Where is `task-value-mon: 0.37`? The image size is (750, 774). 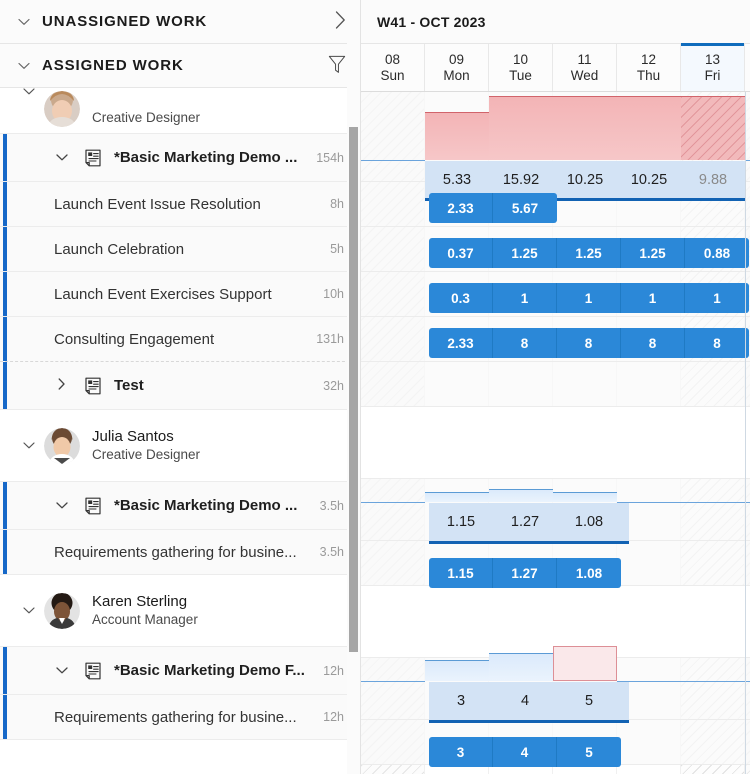 task-value-mon: 0.37 is located at coordinates (461, 253).